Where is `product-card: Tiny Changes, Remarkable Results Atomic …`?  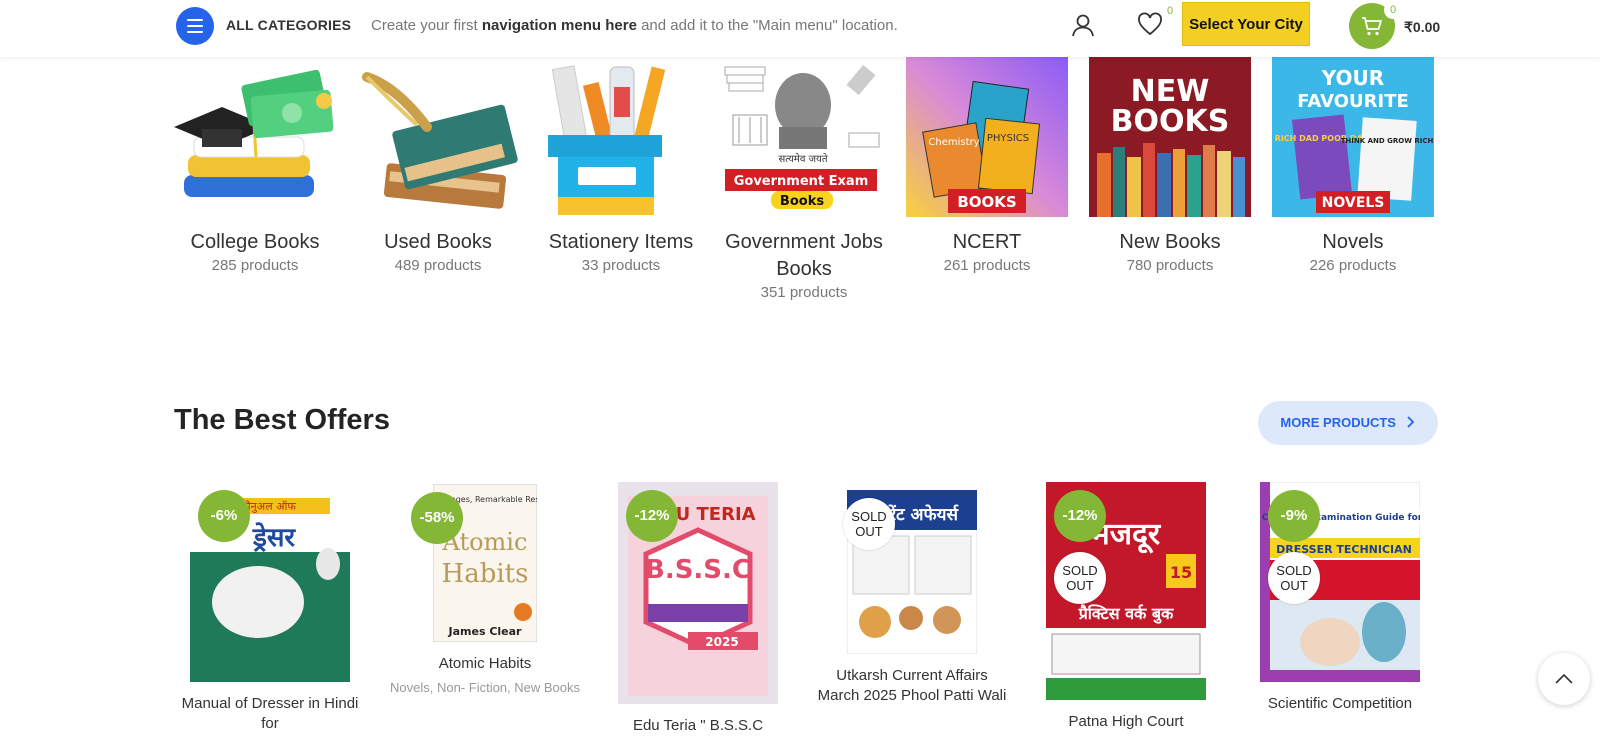
product-card: Tiny Changes, Remarkable Results Atomic … is located at coordinates (485, 590).